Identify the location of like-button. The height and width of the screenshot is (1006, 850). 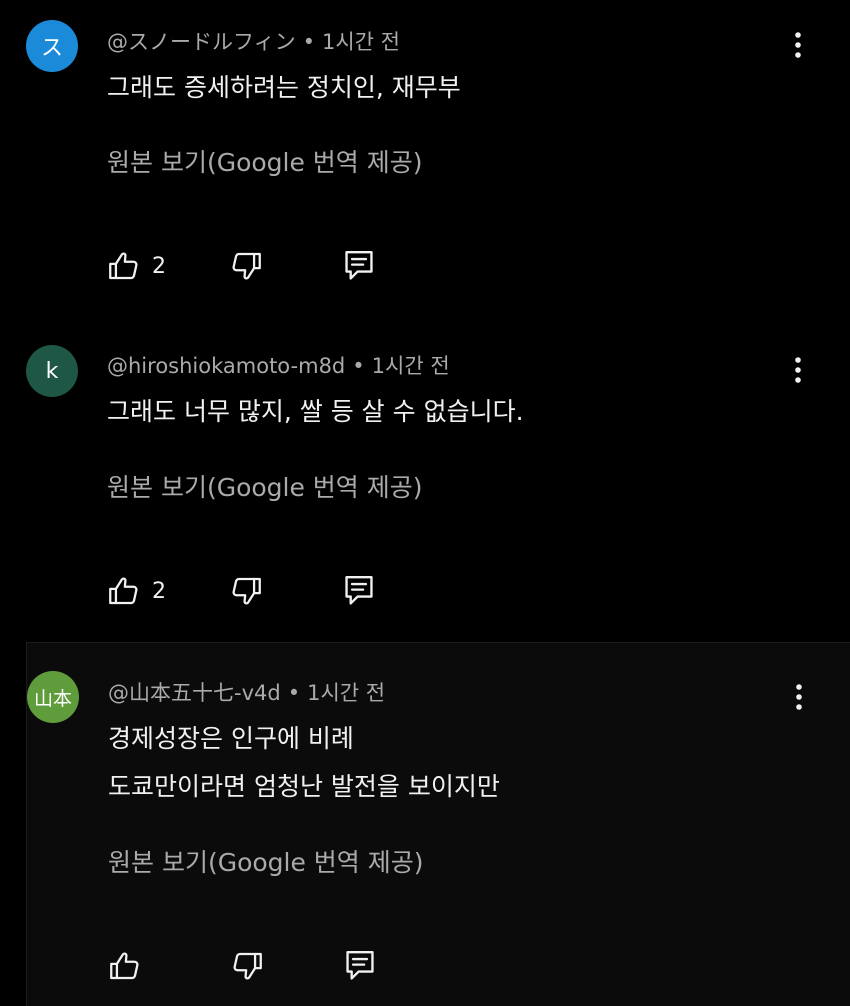
(130, 966).